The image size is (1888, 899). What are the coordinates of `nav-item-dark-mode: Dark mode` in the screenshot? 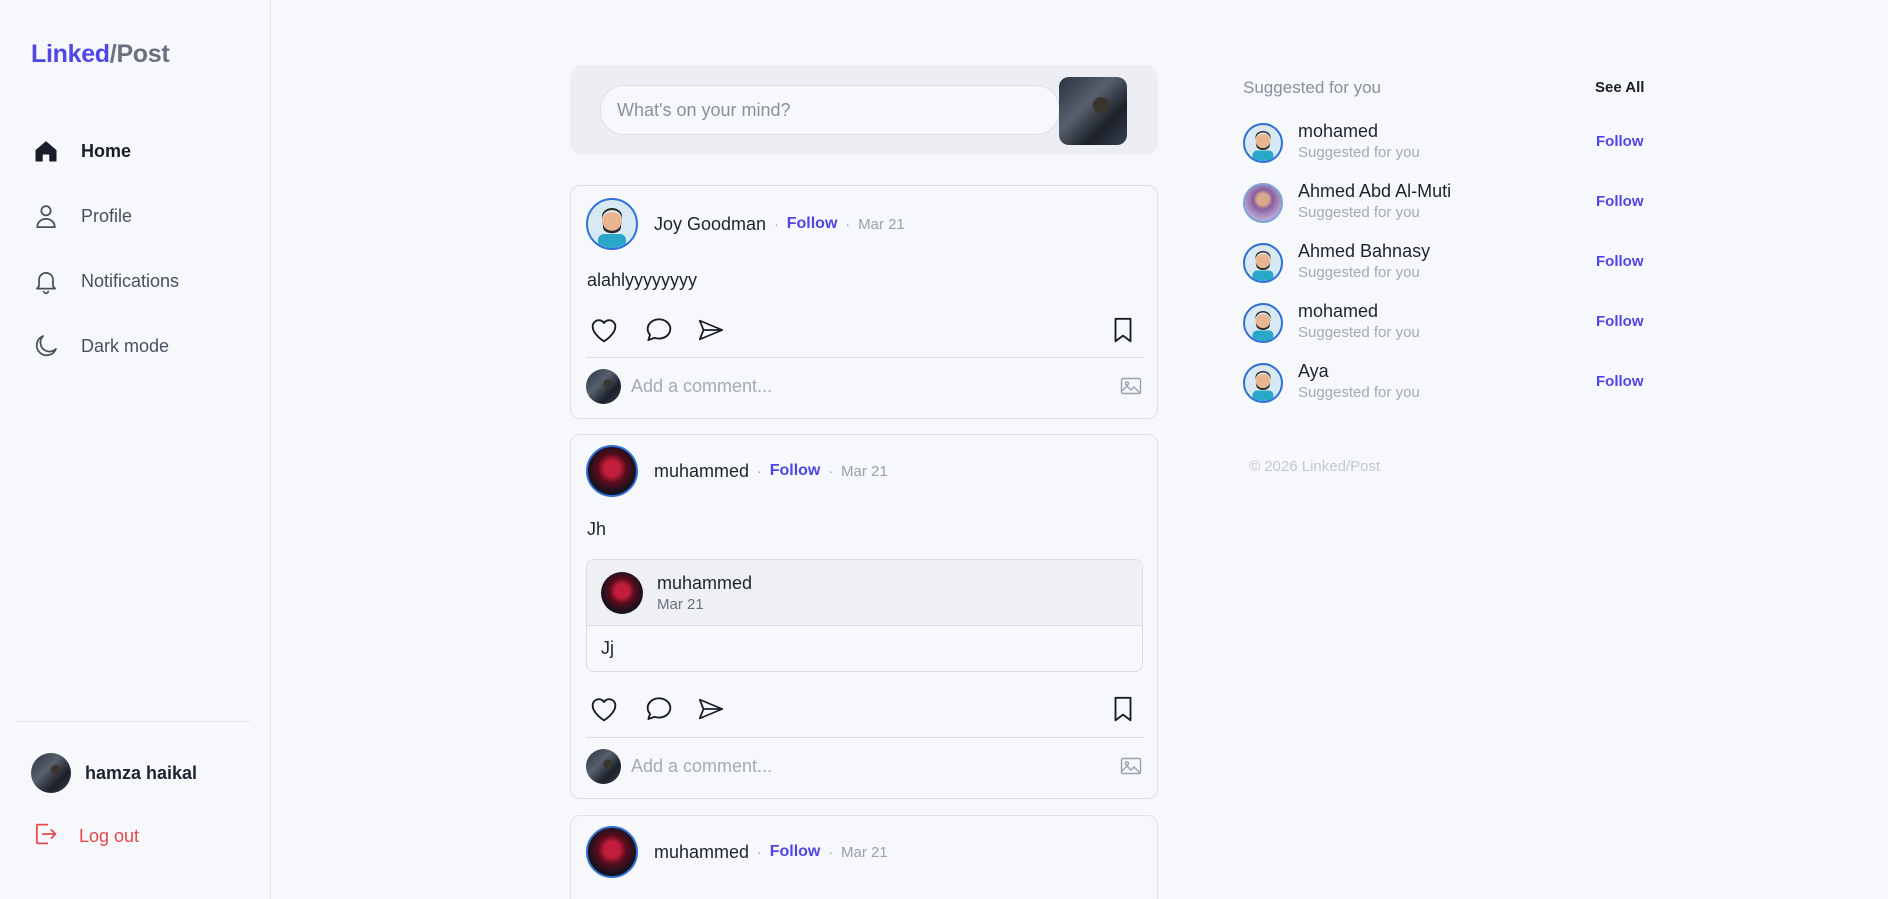 It's located at (100, 346).